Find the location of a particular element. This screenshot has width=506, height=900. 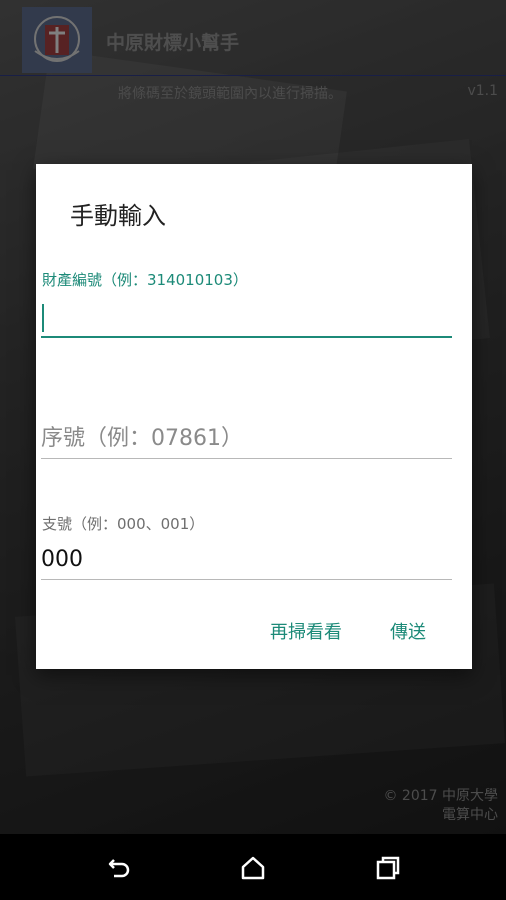

property-number-label: 財產編號（例：314010103） is located at coordinates (145, 280).